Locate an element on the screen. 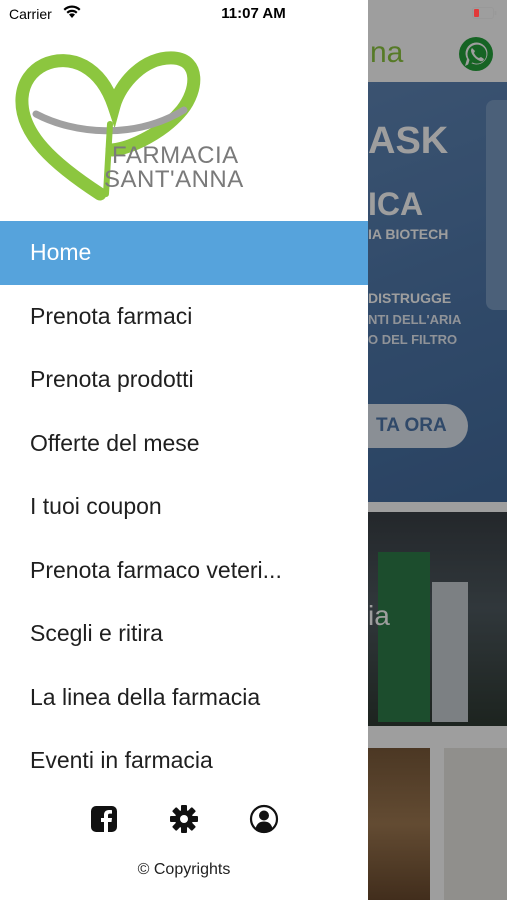 The width and height of the screenshot is (507, 900). facebook-icon is located at coordinates (104, 819).